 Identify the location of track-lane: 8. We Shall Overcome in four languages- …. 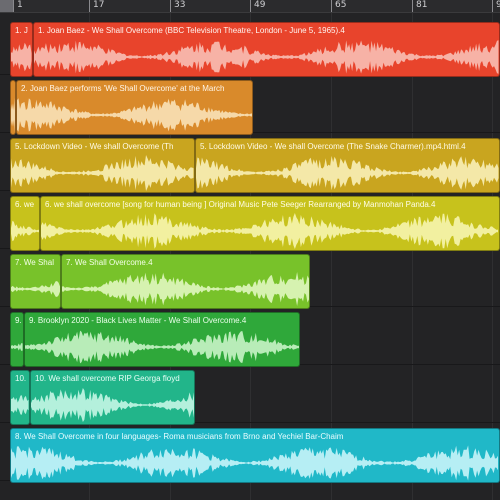
(250, 452).